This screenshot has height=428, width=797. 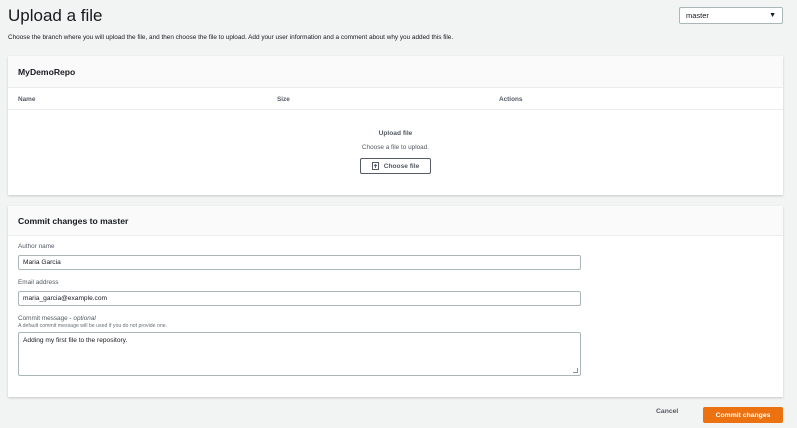 I want to click on commit-message-value: Adding my first file to the repository., so click(x=75, y=340).